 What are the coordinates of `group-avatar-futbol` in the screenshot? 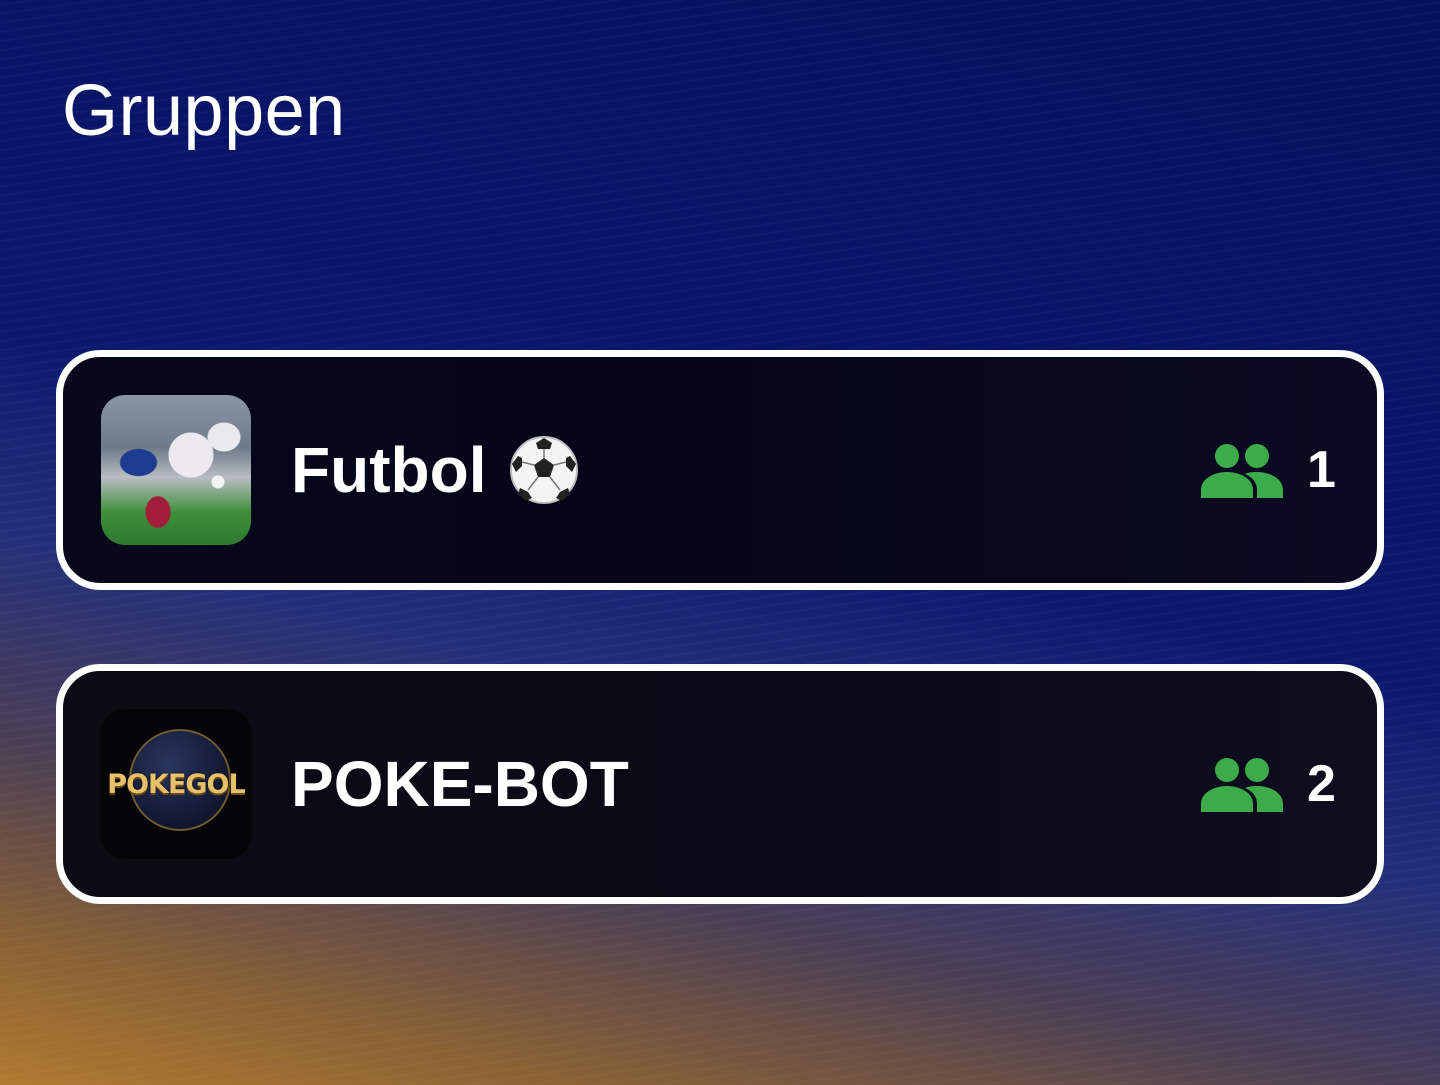 It's located at (176, 470).